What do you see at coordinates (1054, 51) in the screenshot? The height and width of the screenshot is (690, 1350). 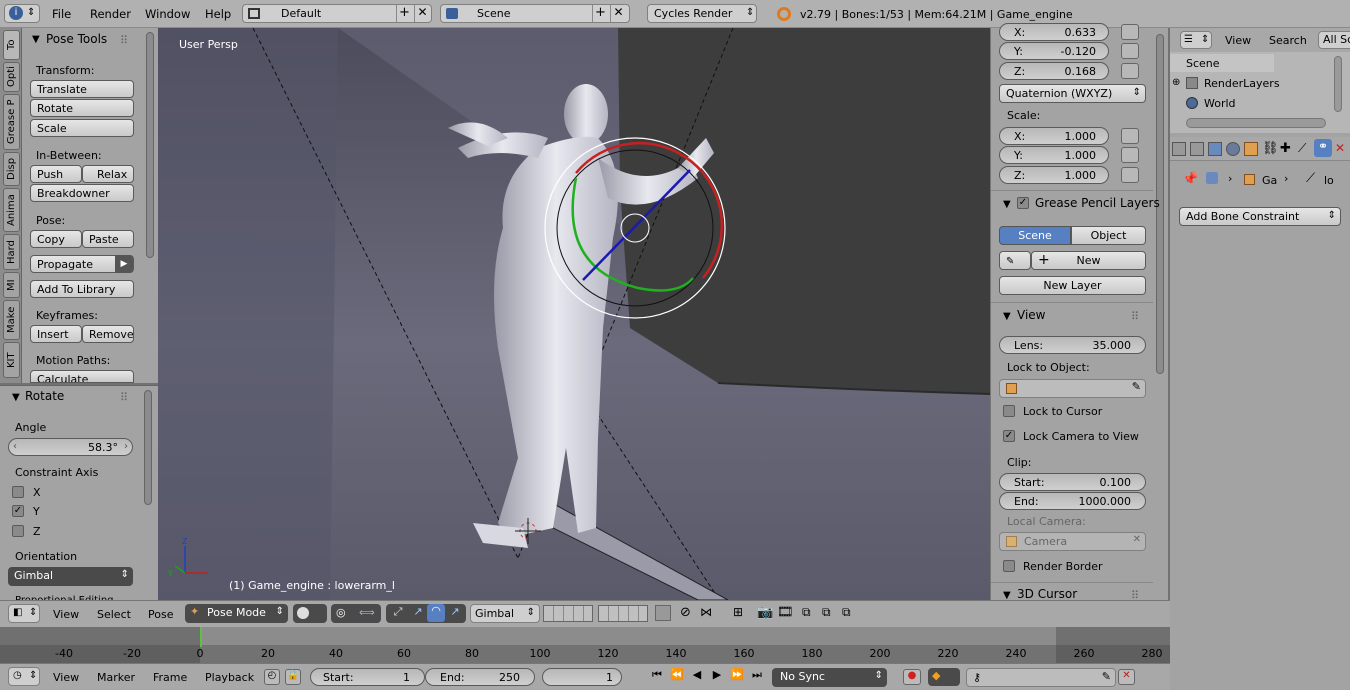 I see `rotation-y-field: Y: -0.120` at bounding box center [1054, 51].